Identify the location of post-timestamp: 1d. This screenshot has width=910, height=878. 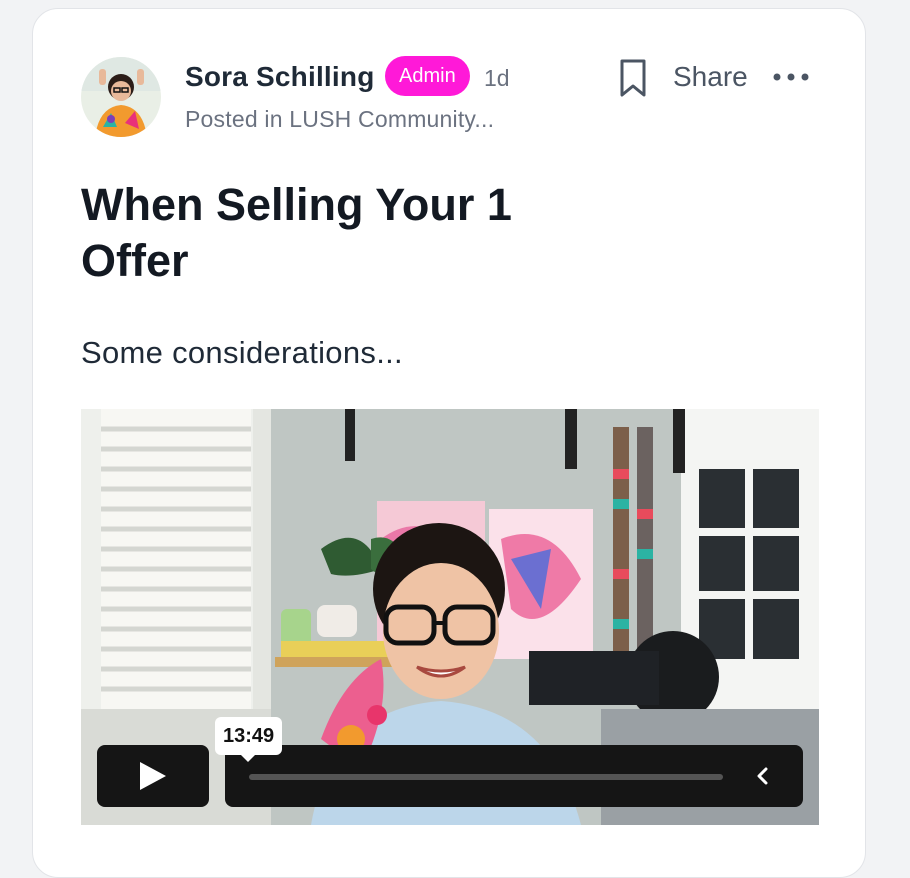
(497, 78).